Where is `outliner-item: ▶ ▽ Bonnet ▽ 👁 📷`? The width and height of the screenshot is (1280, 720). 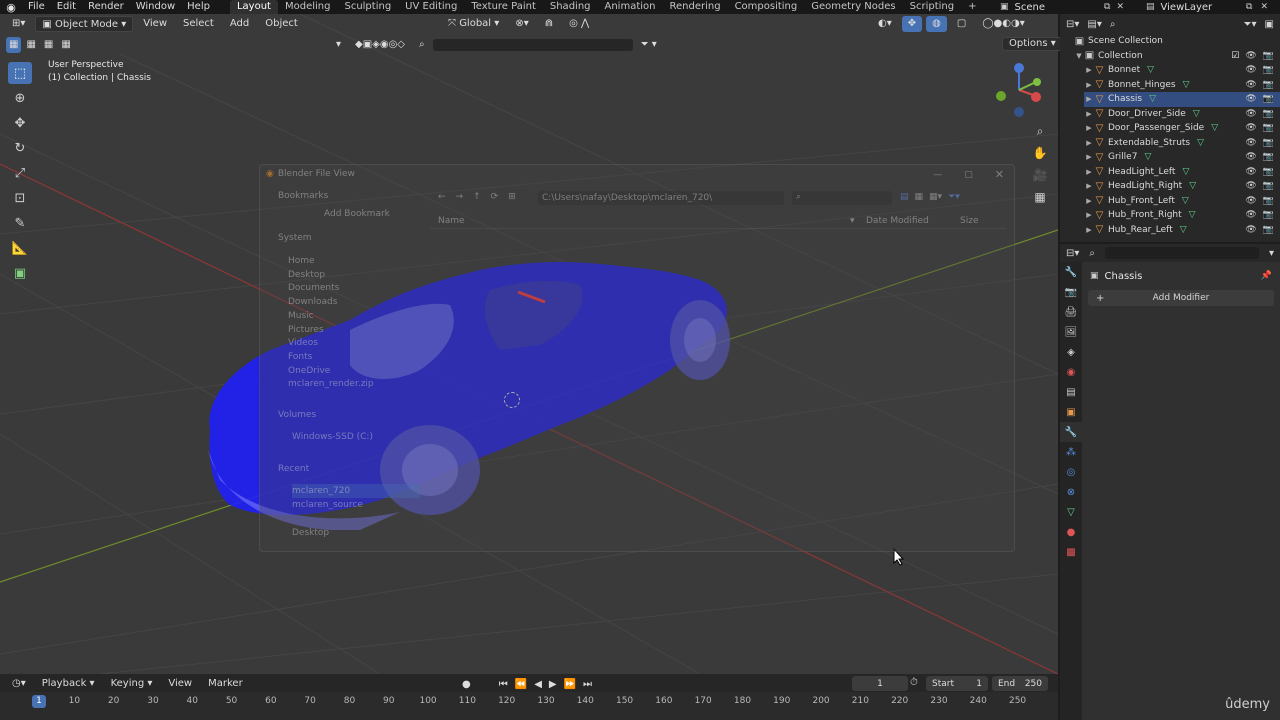 outliner-item: ▶ ▽ Bonnet ▽ 👁 📷 is located at coordinates (1182, 70).